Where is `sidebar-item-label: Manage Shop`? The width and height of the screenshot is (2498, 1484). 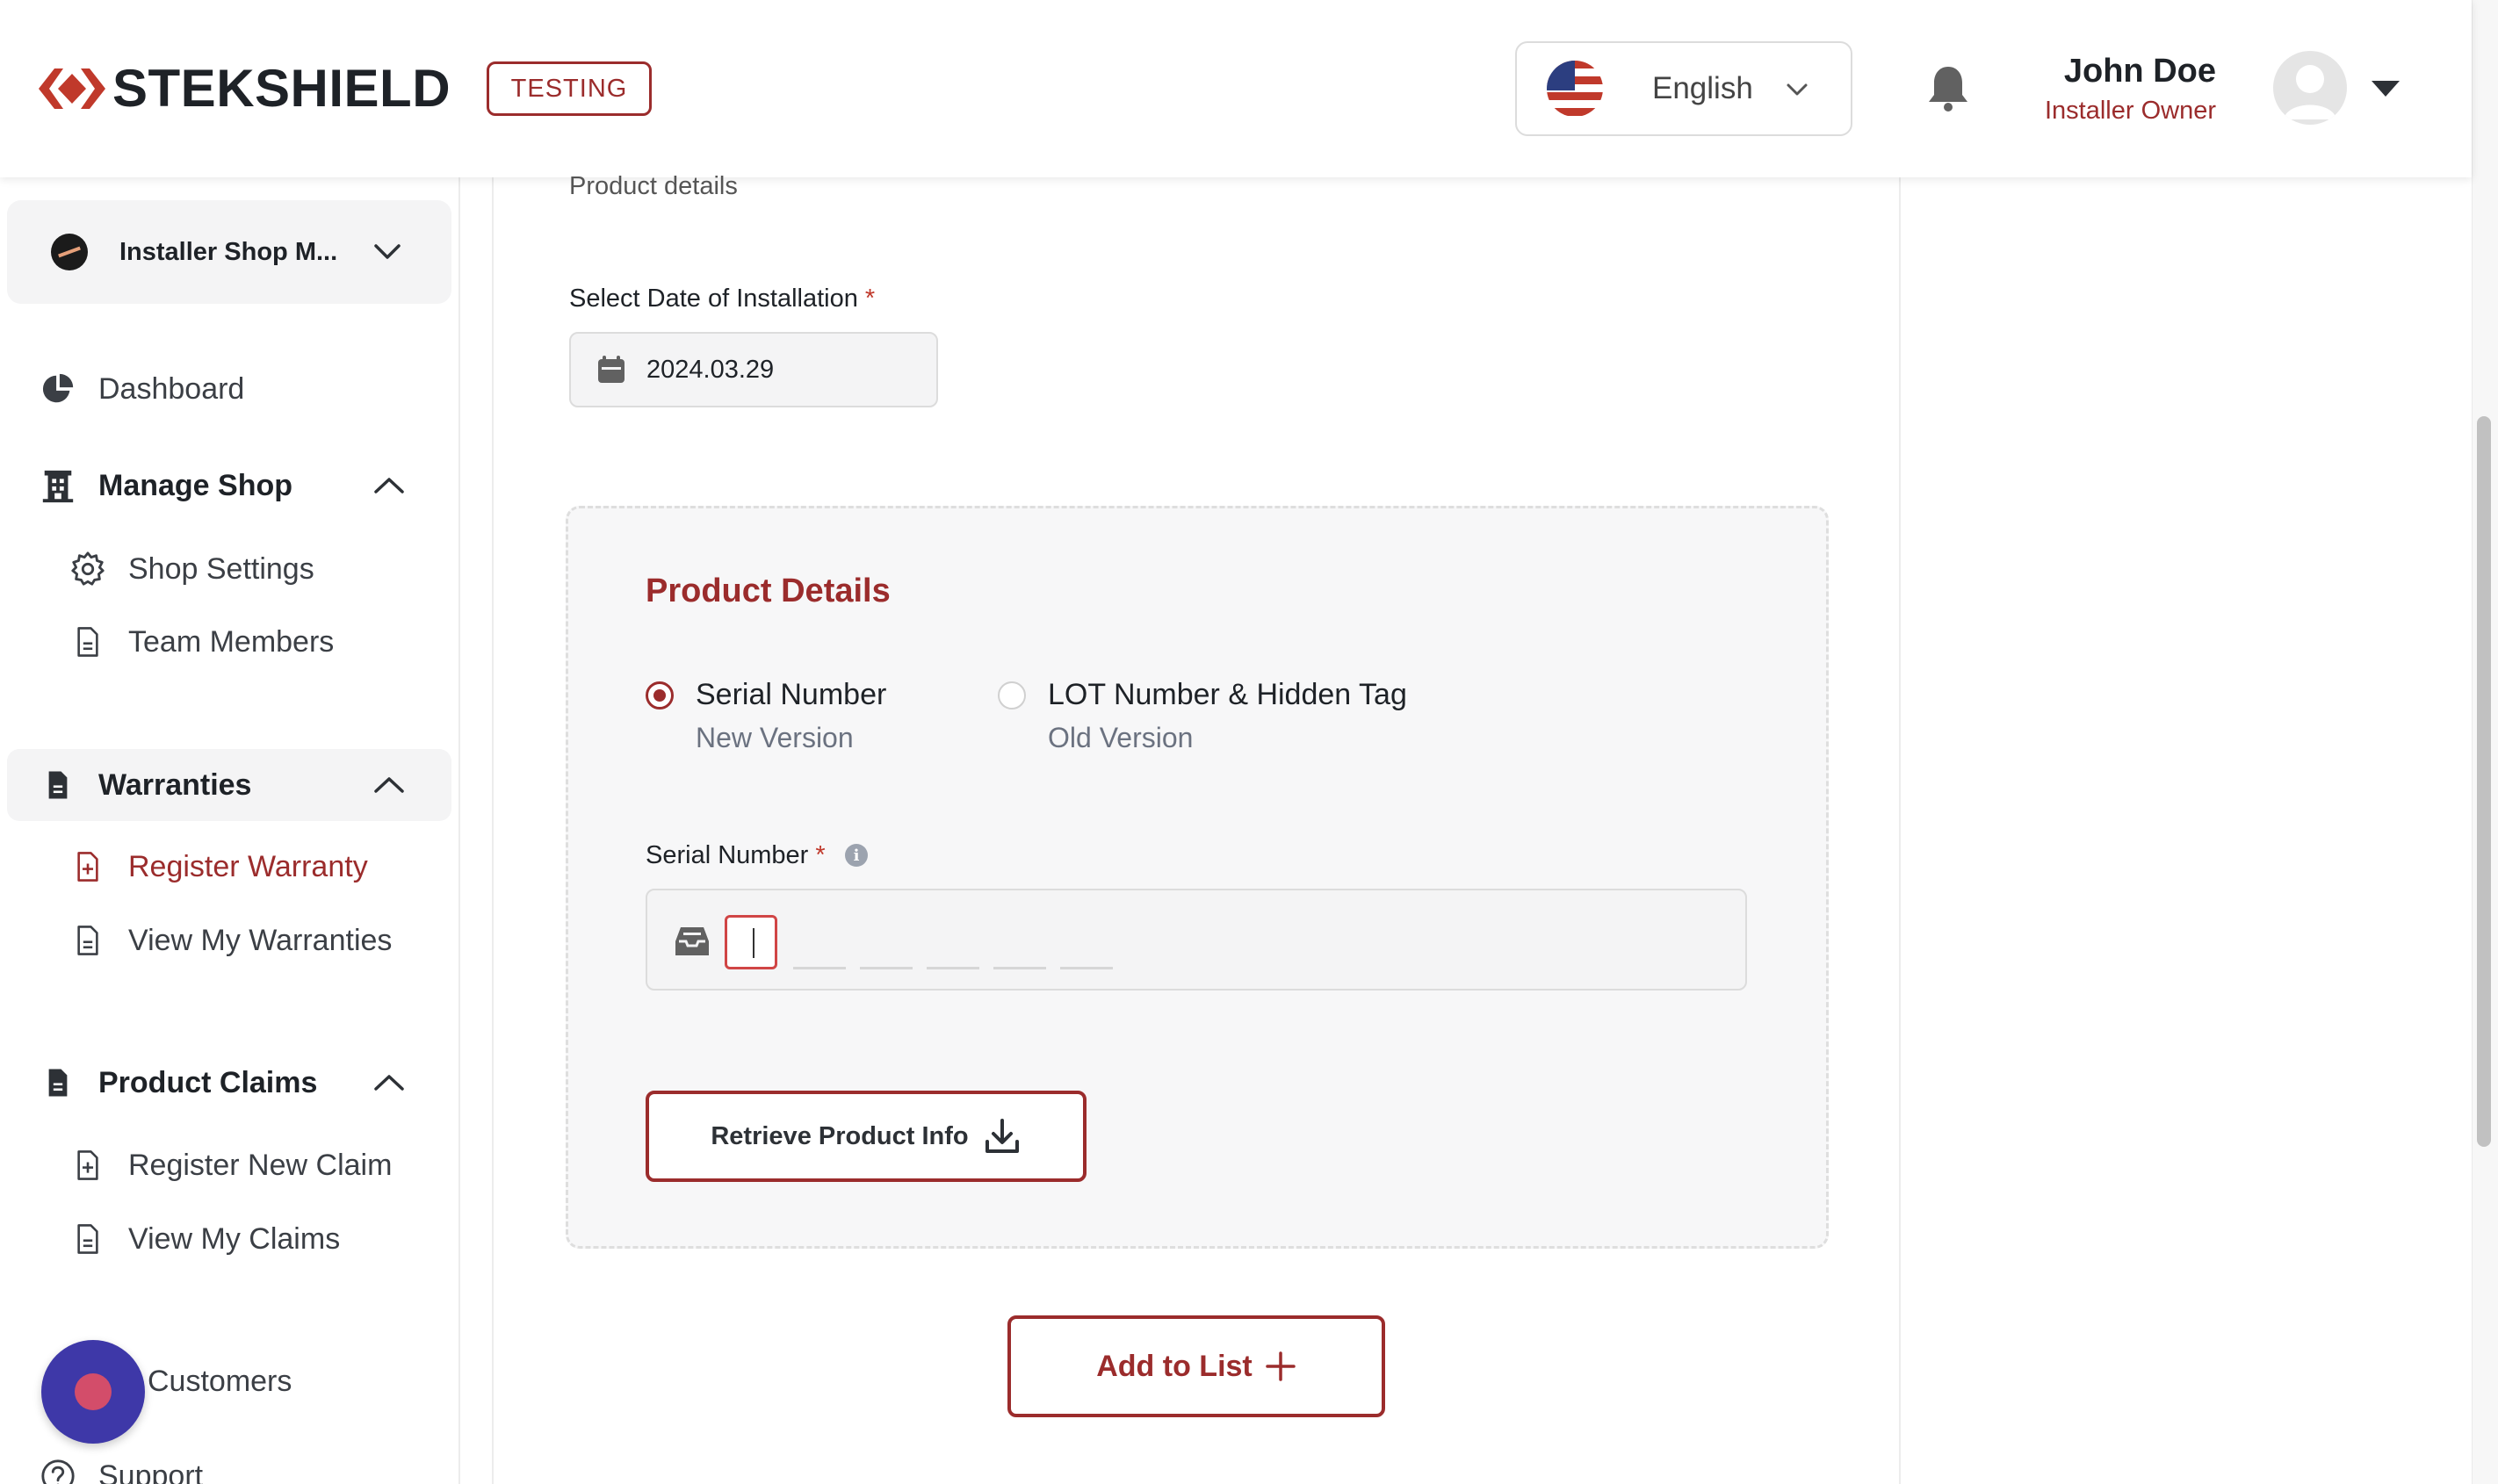 sidebar-item-label: Manage Shop is located at coordinates (195, 485).